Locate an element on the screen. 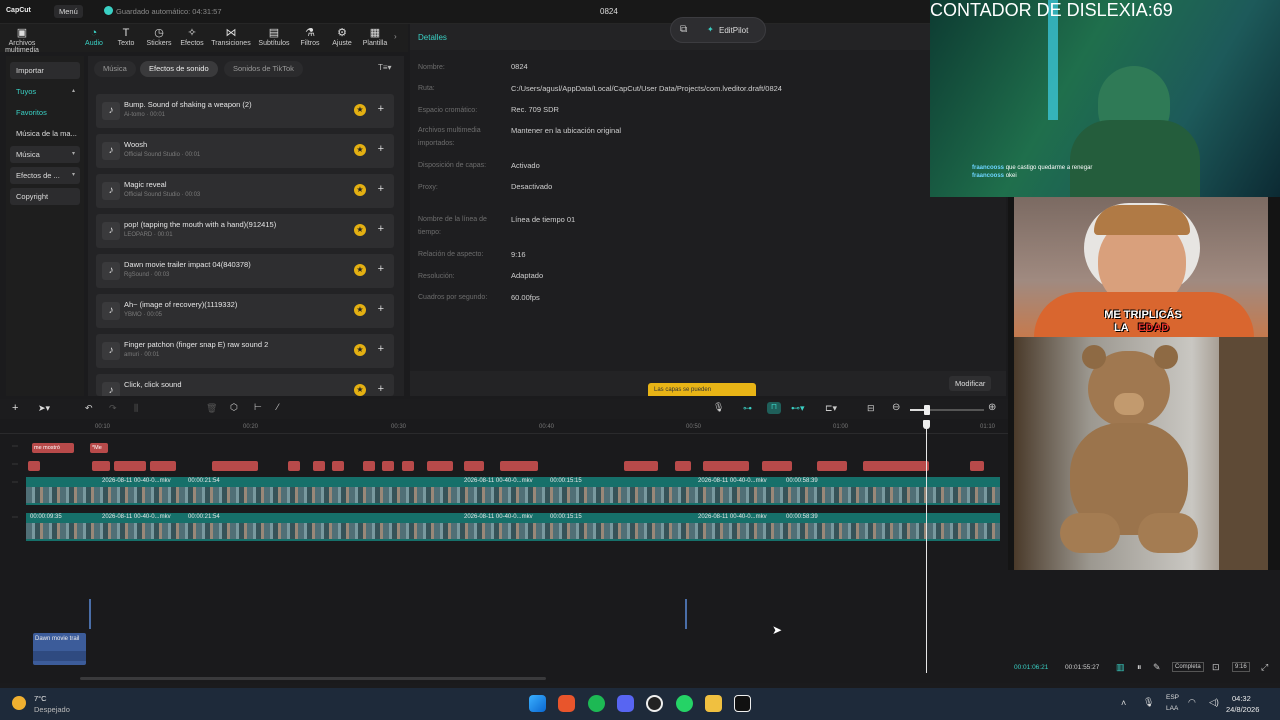 The height and width of the screenshot is (720, 1280). capcut-taskbar-icon is located at coordinates (742, 703).